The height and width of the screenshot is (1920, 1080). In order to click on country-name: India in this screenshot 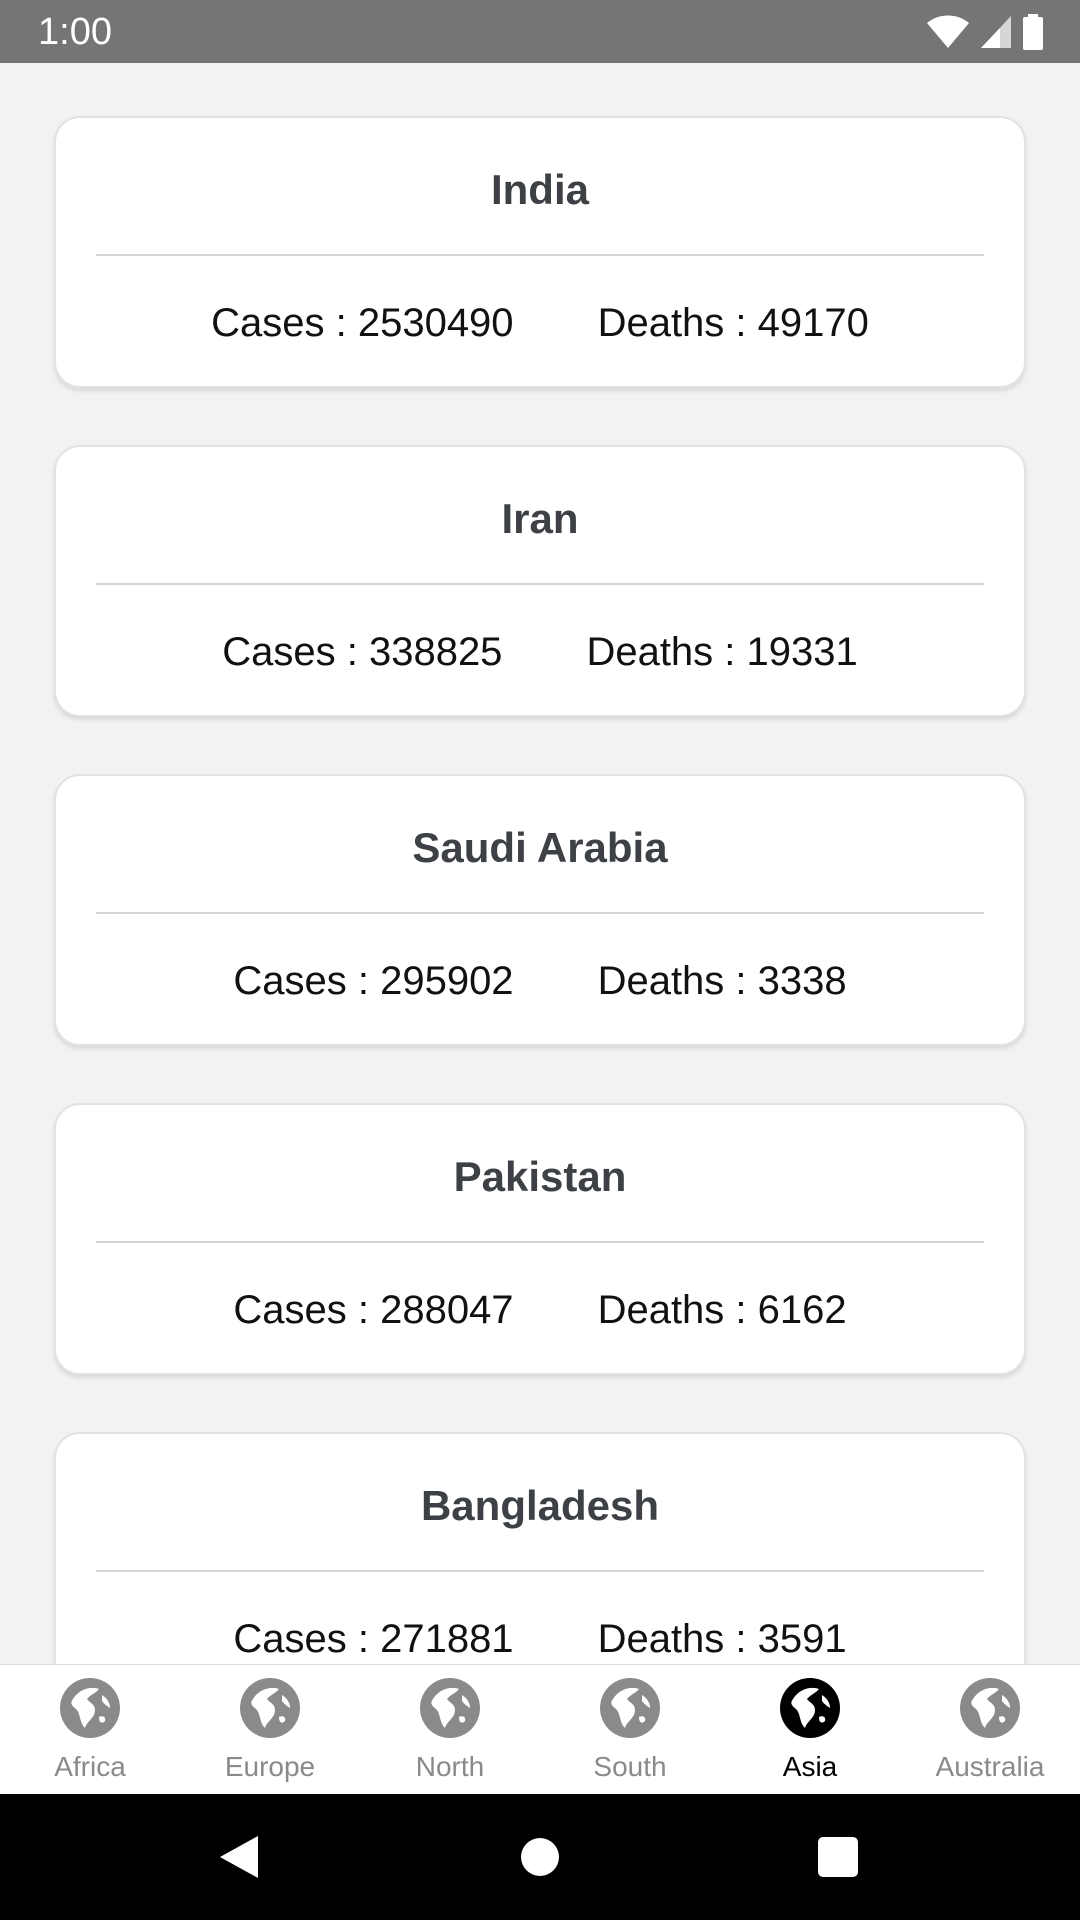, I will do `click(539, 189)`.